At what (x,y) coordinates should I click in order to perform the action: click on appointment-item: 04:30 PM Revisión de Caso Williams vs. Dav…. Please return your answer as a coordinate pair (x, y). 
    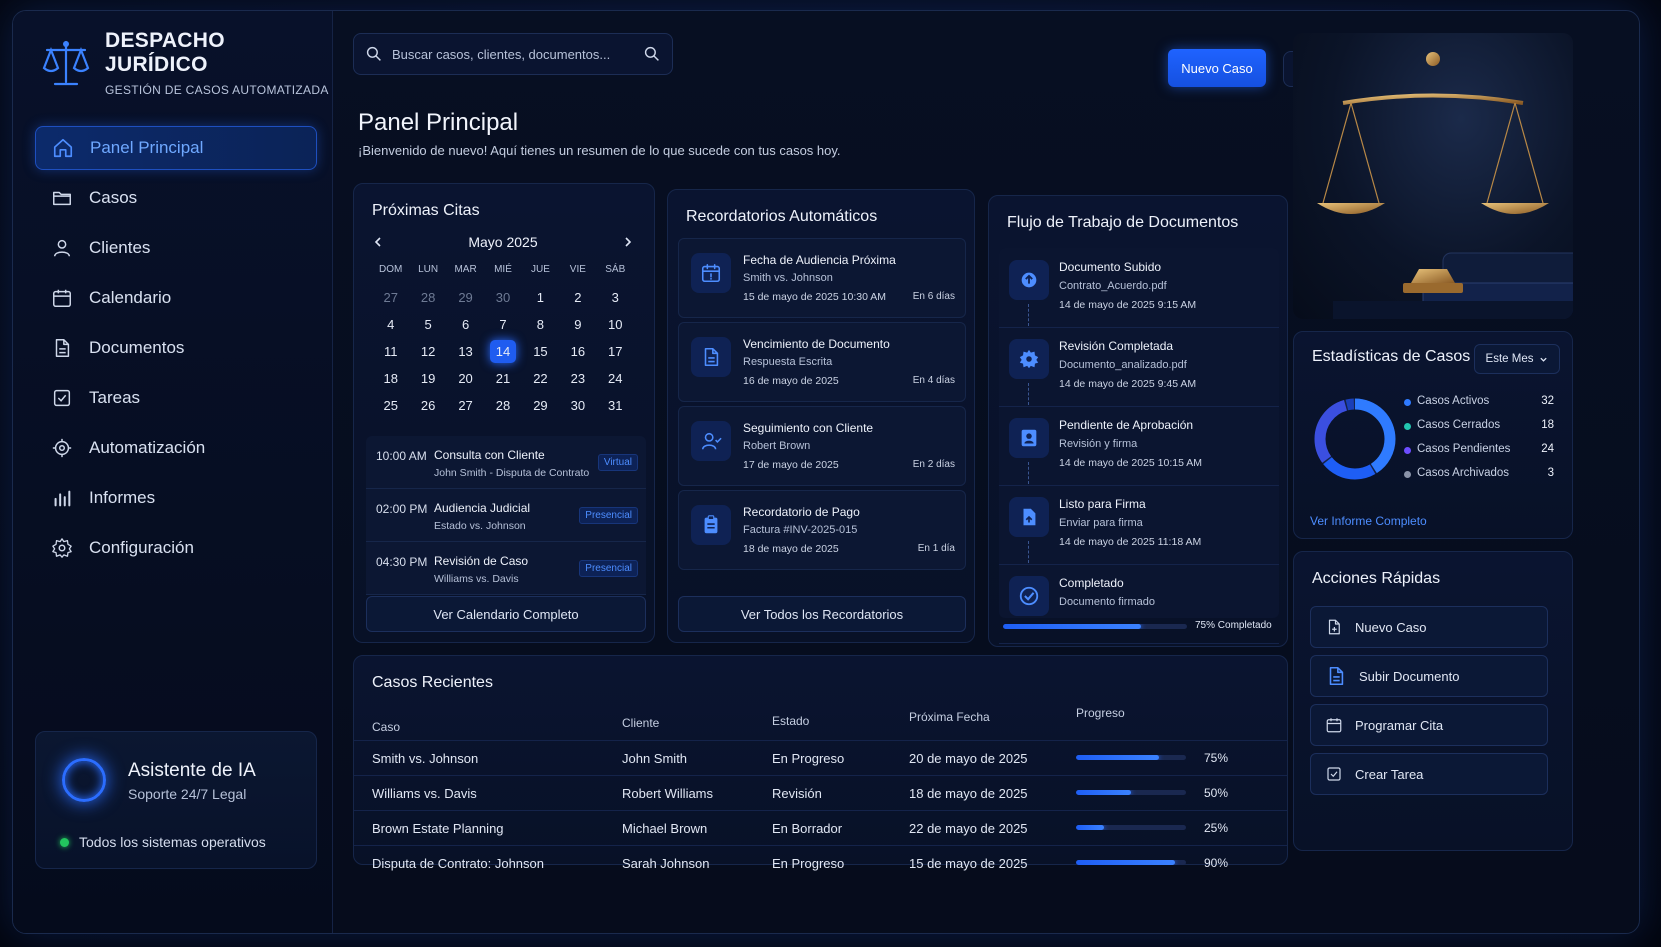
    Looking at the image, I should click on (506, 568).